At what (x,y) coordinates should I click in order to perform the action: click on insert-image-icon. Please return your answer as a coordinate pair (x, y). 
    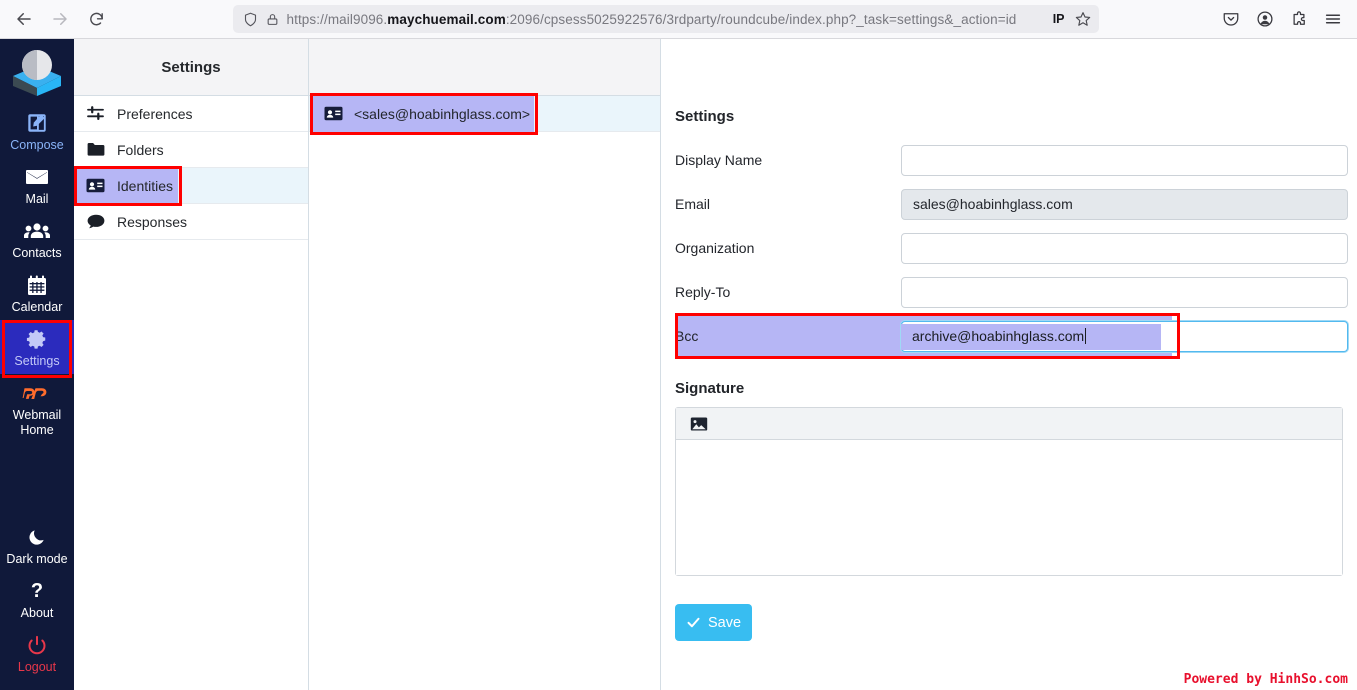
    Looking at the image, I should click on (699, 424).